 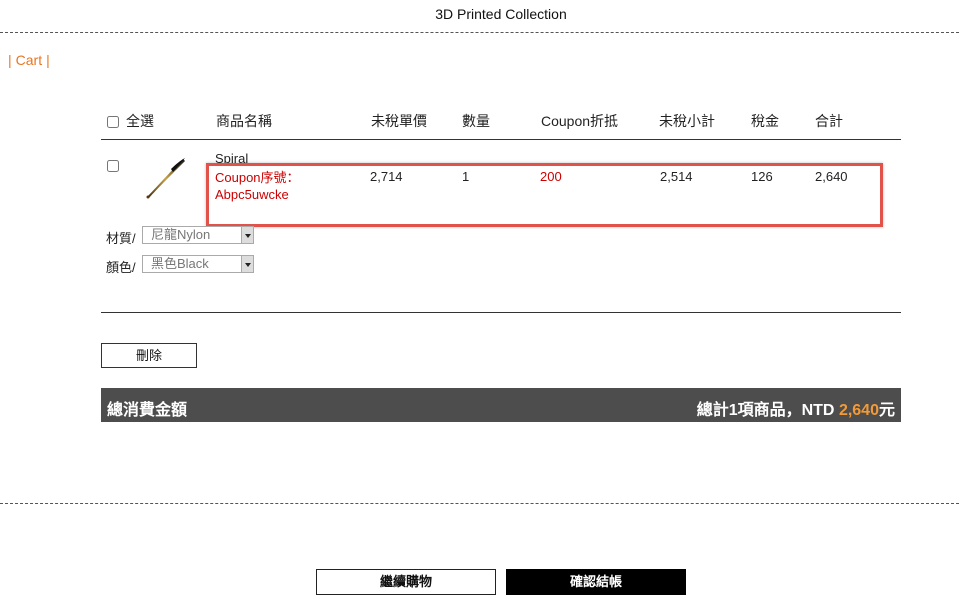 I want to click on header-select-all: 全選, so click(x=140, y=121).